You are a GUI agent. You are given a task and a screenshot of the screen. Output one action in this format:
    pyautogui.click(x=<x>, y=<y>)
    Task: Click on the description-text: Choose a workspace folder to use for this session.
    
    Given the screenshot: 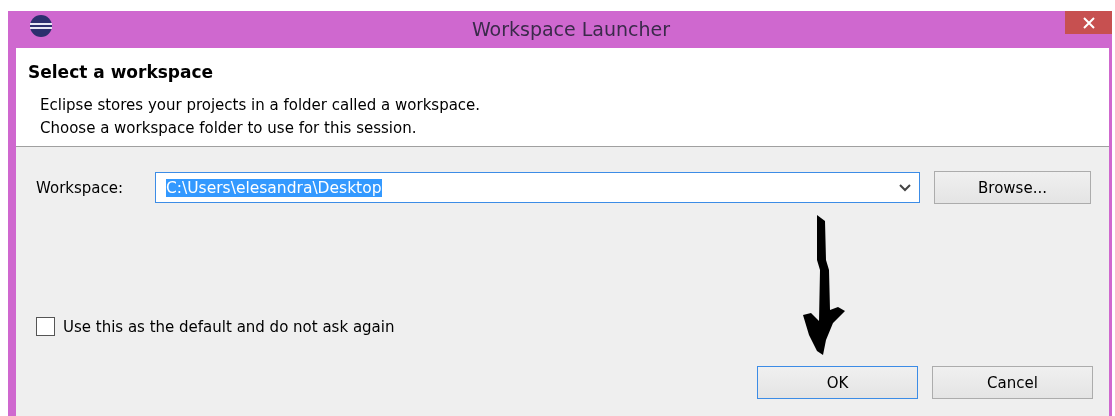 What is the action you would take?
    pyautogui.click(x=229, y=128)
    